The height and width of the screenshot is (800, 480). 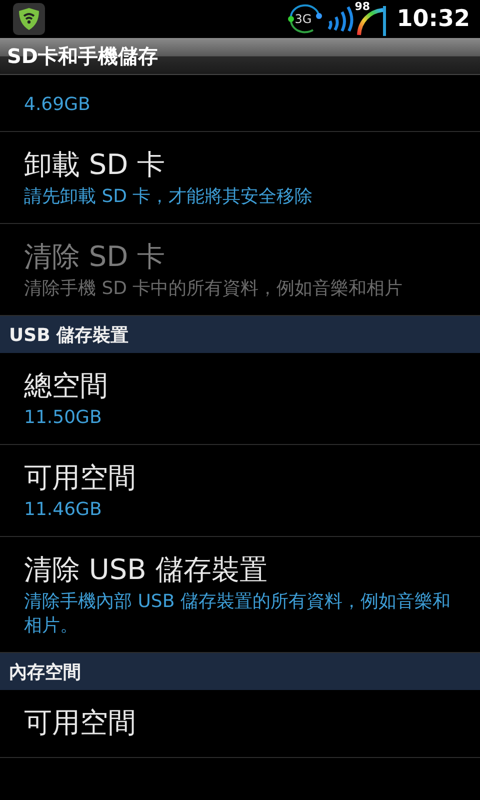 What do you see at coordinates (82, 56) in the screenshot?
I see `screen-title: SD卡和手機儲存` at bounding box center [82, 56].